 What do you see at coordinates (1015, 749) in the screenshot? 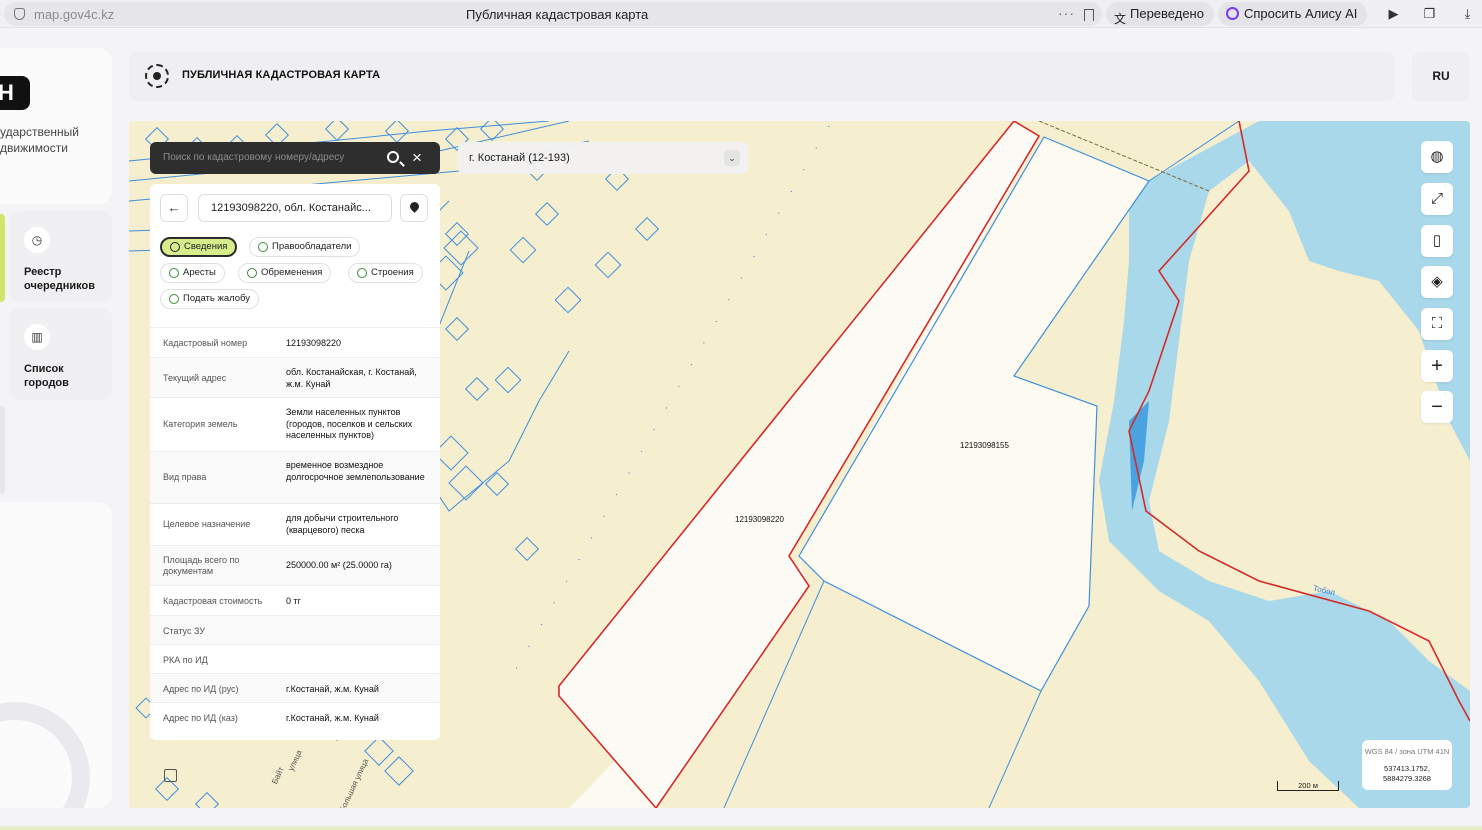
I see `parcel-boundary` at bounding box center [1015, 749].